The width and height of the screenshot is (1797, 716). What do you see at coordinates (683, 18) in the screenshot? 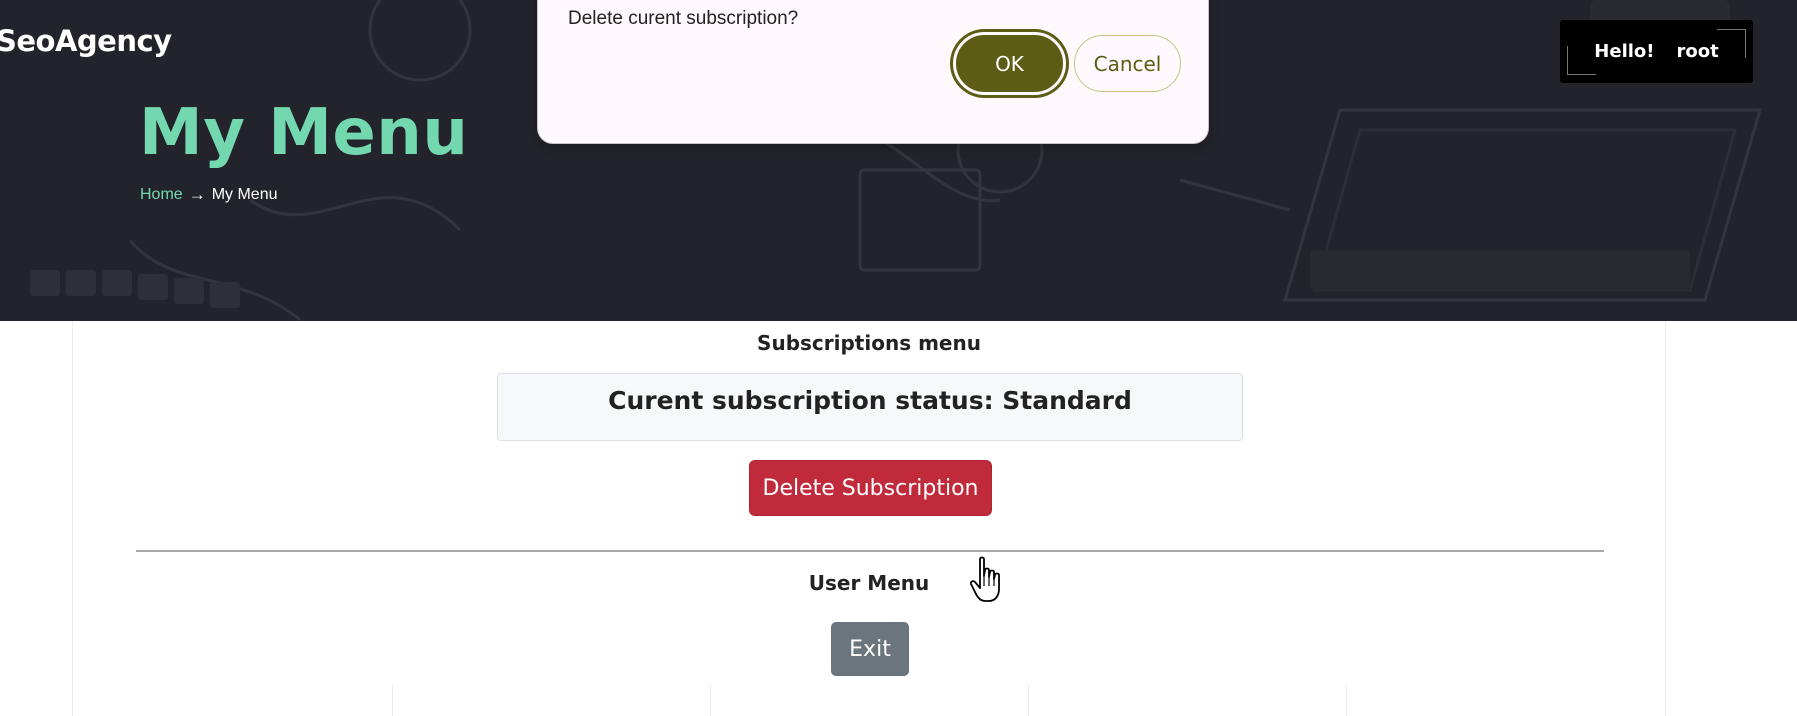
I see `dialog-message: Delete curent subscription?` at bounding box center [683, 18].